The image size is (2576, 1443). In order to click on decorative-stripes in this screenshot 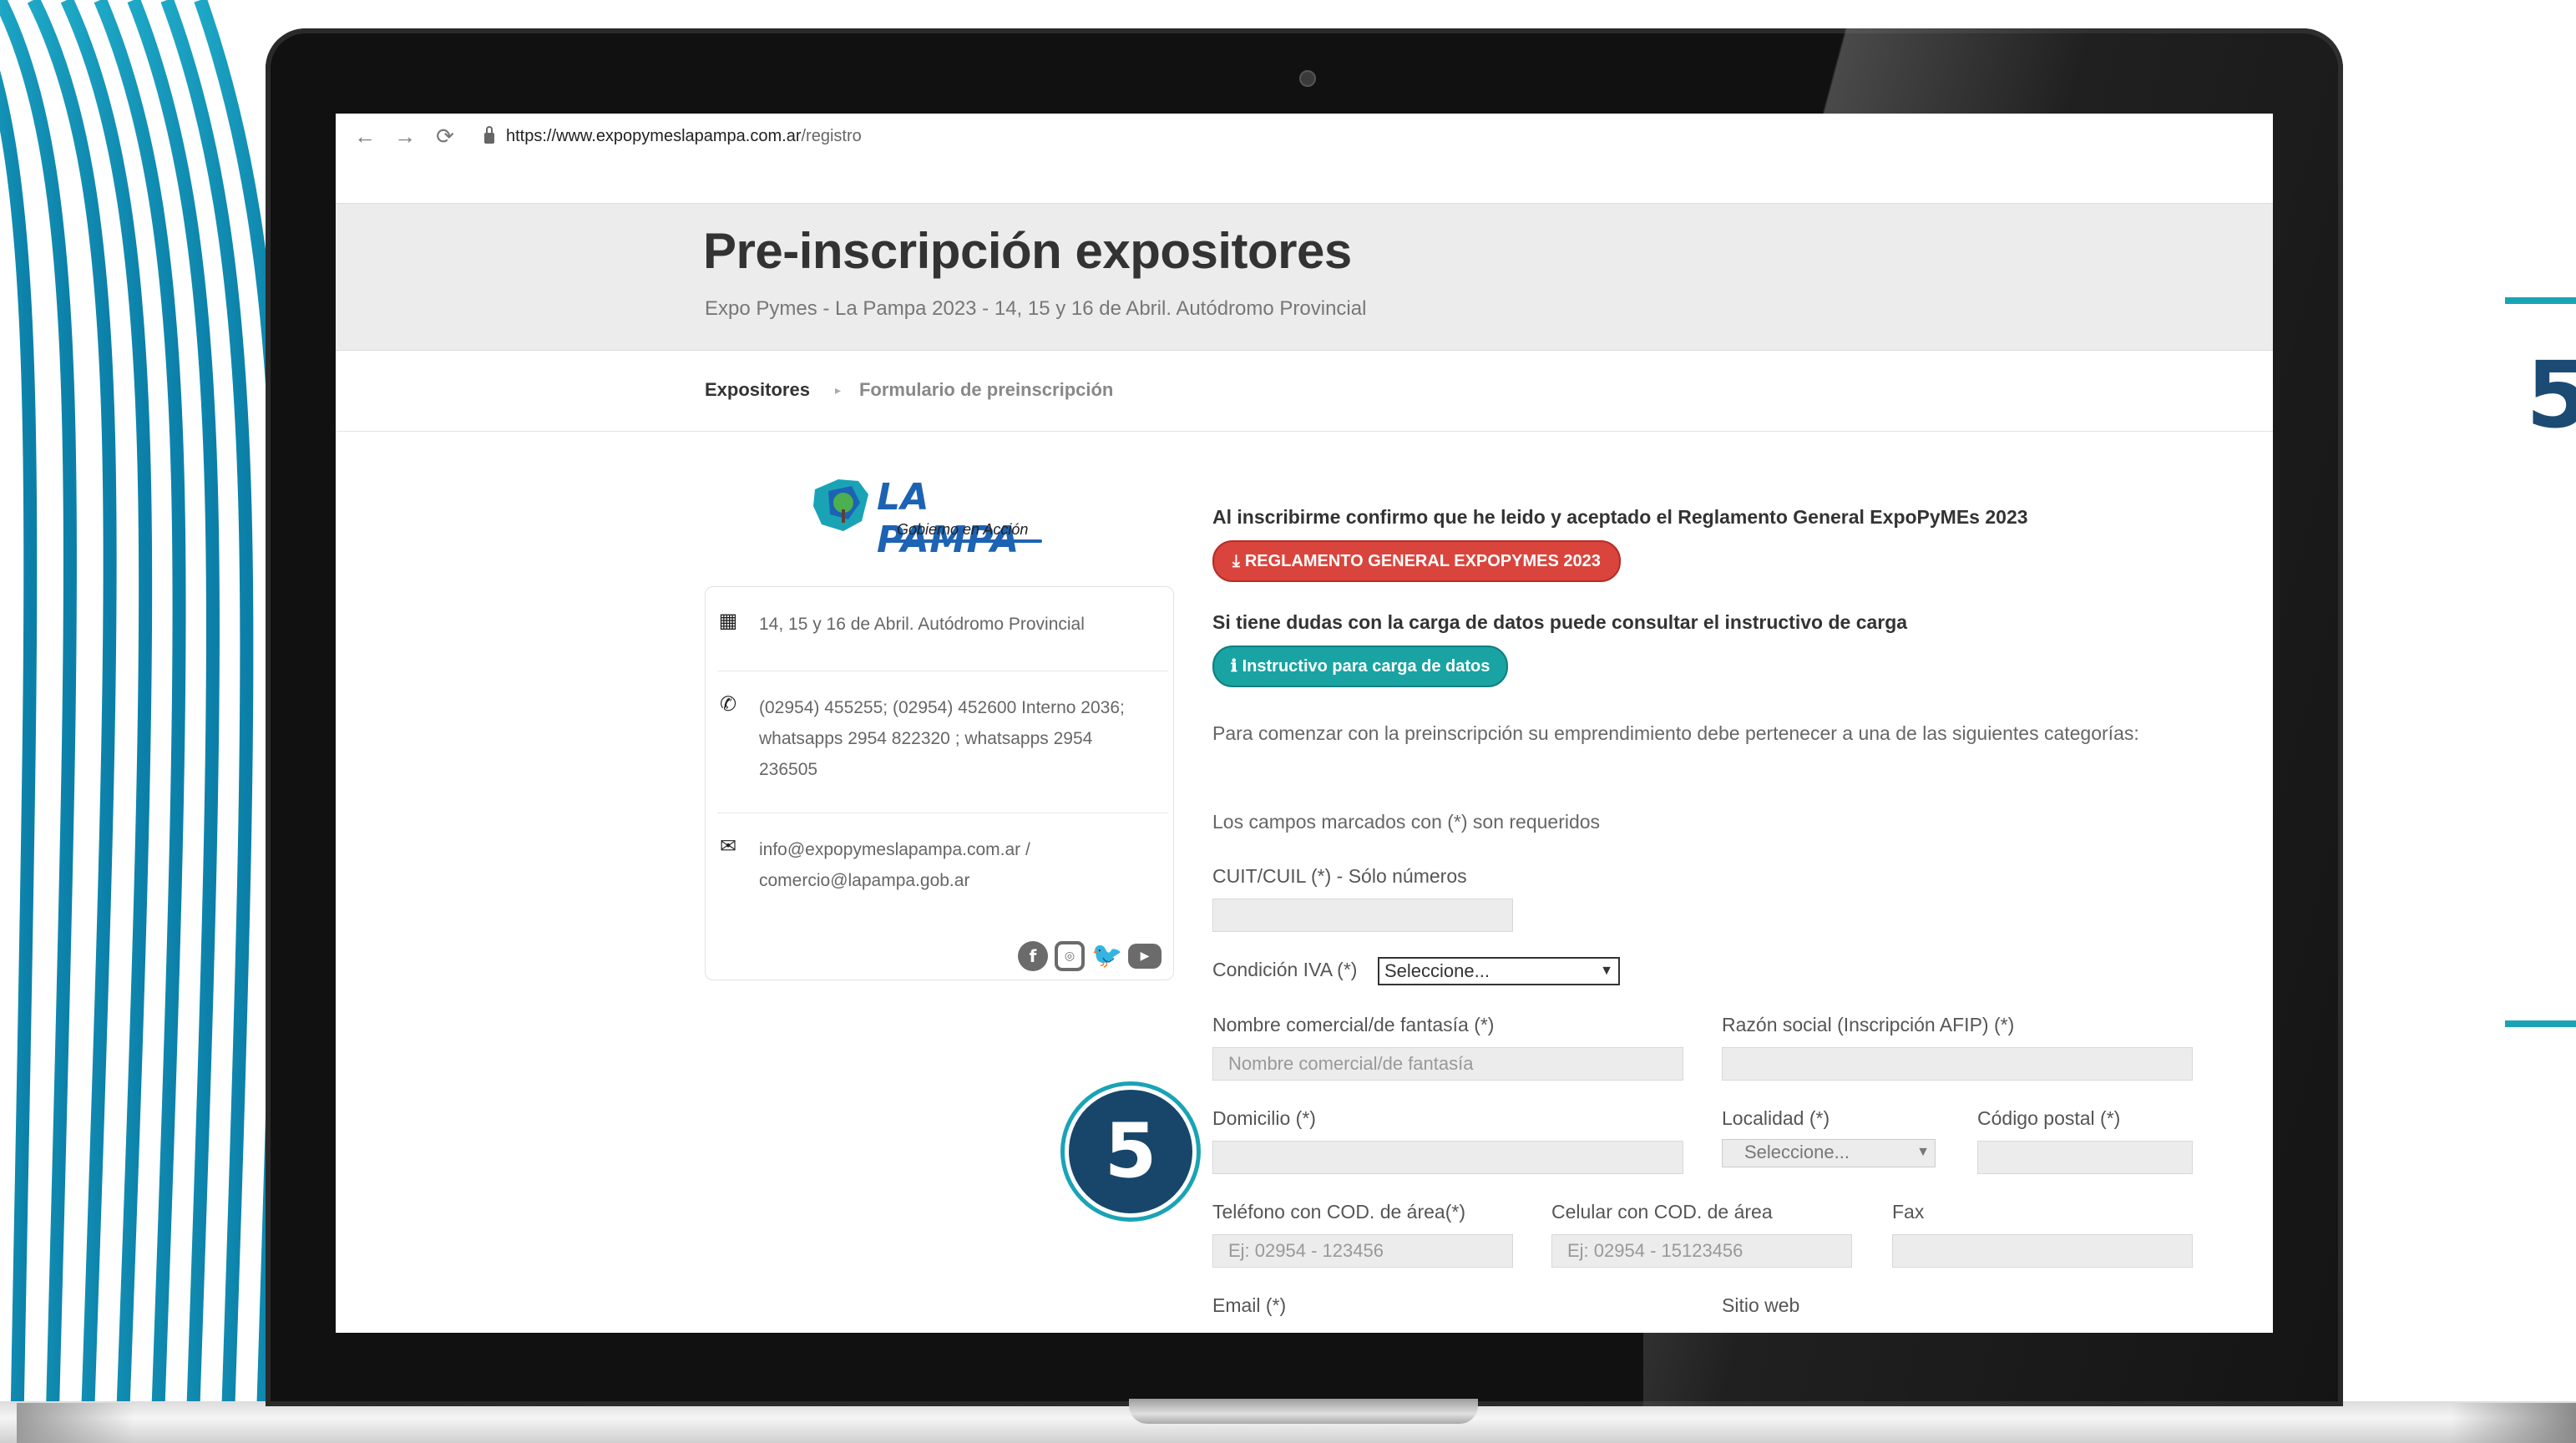, I will do `click(133, 721)`.